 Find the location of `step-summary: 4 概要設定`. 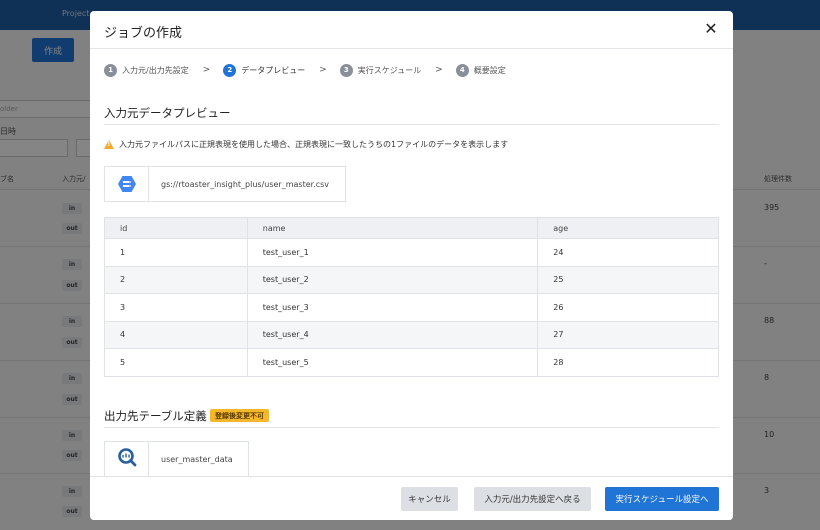

step-summary: 4 概要設定 is located at coordinates (480, 70).